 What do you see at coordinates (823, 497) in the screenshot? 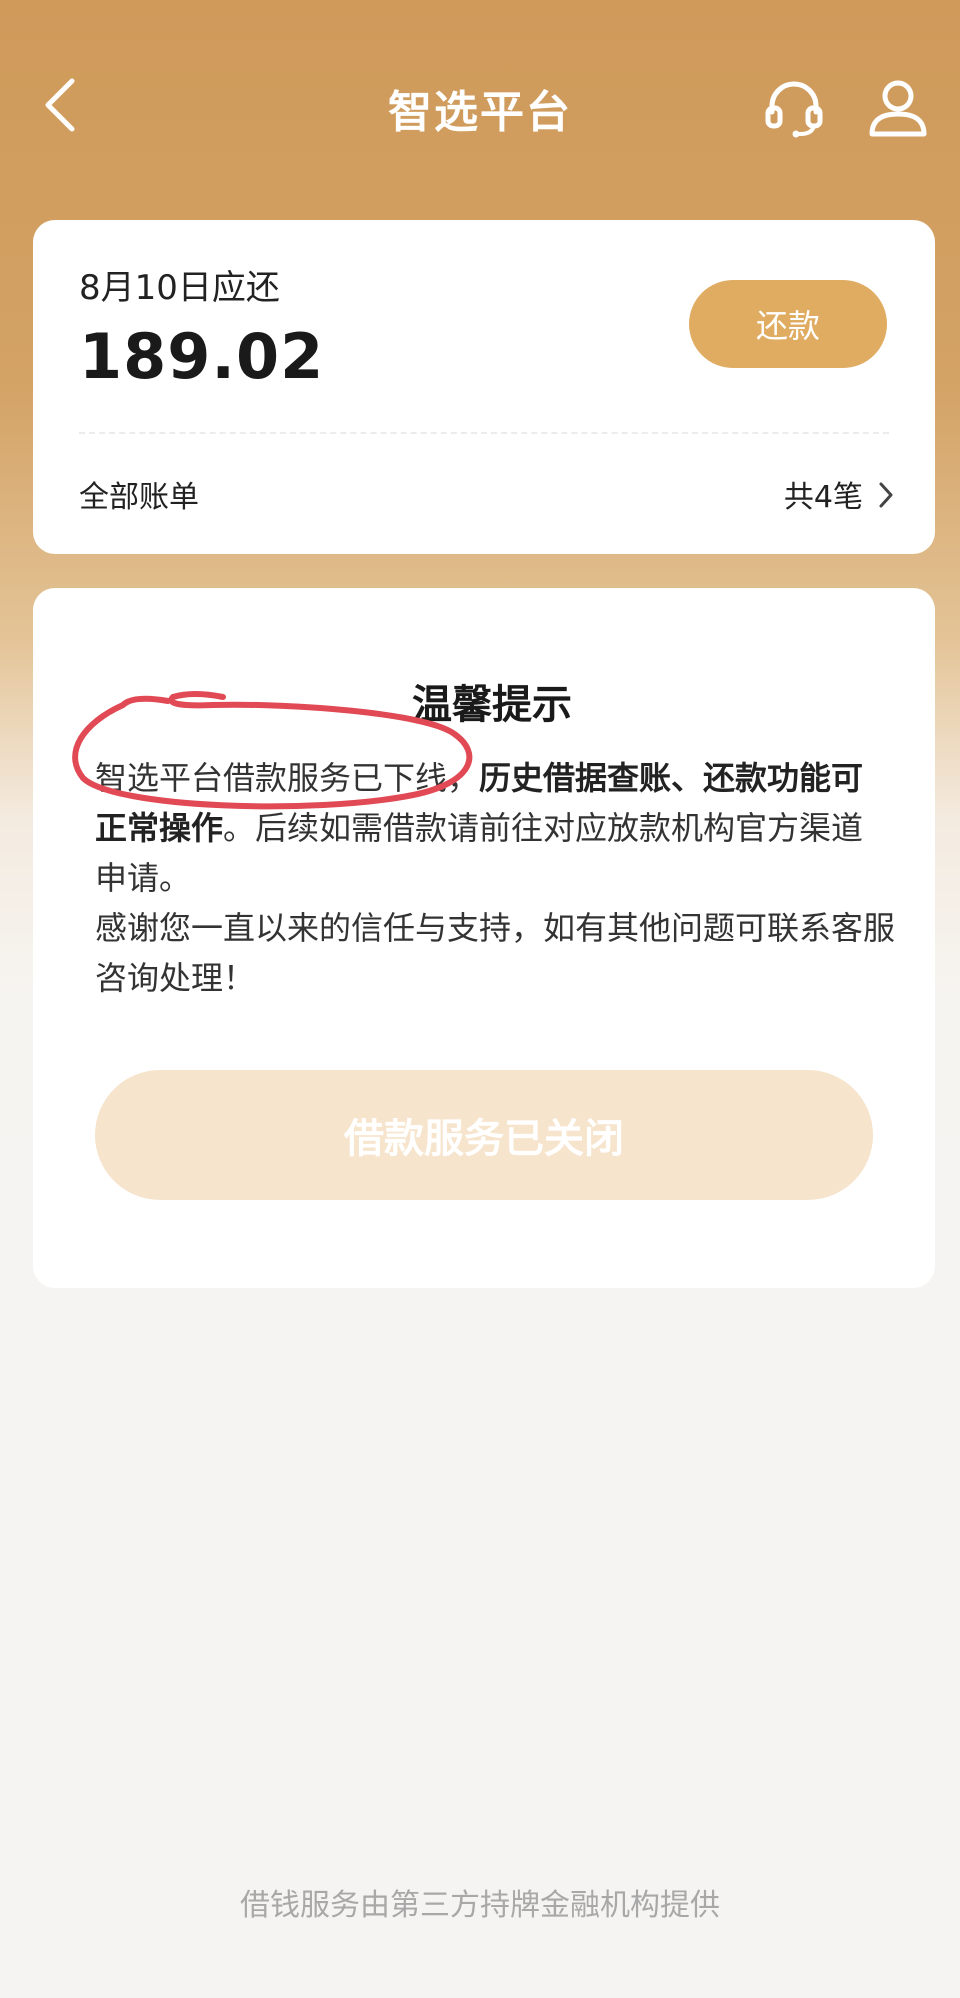
I see `bill-count: 共4笔` at bounding box center [823, 497].